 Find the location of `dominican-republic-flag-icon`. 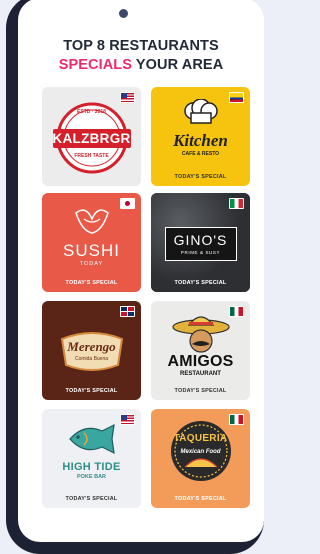

dominican-republic-flag-icon is located at coordinates (127, 311).